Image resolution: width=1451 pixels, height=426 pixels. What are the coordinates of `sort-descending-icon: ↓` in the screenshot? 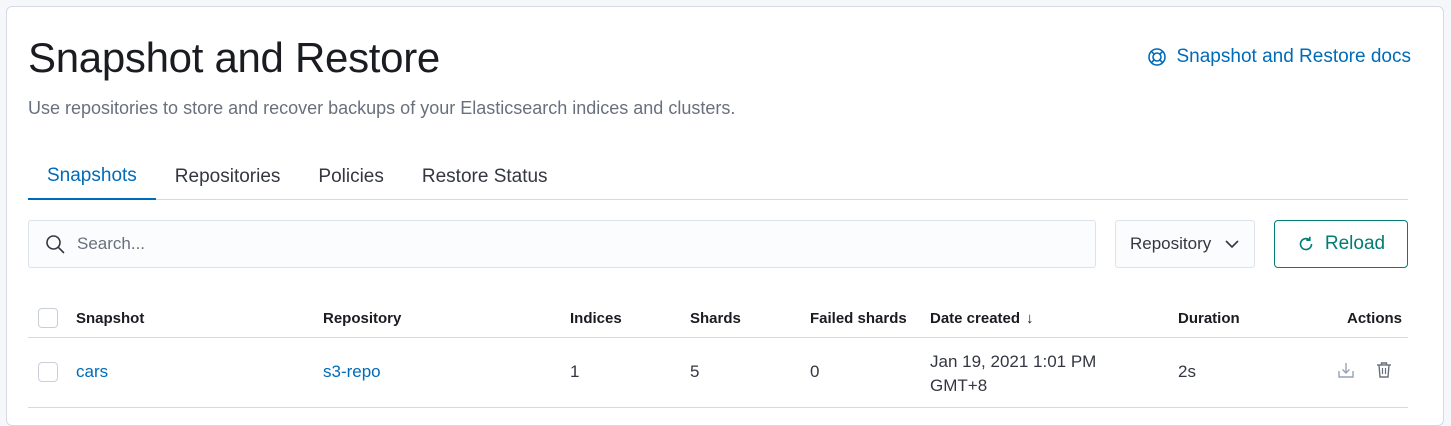 It's located at (1030, 318).